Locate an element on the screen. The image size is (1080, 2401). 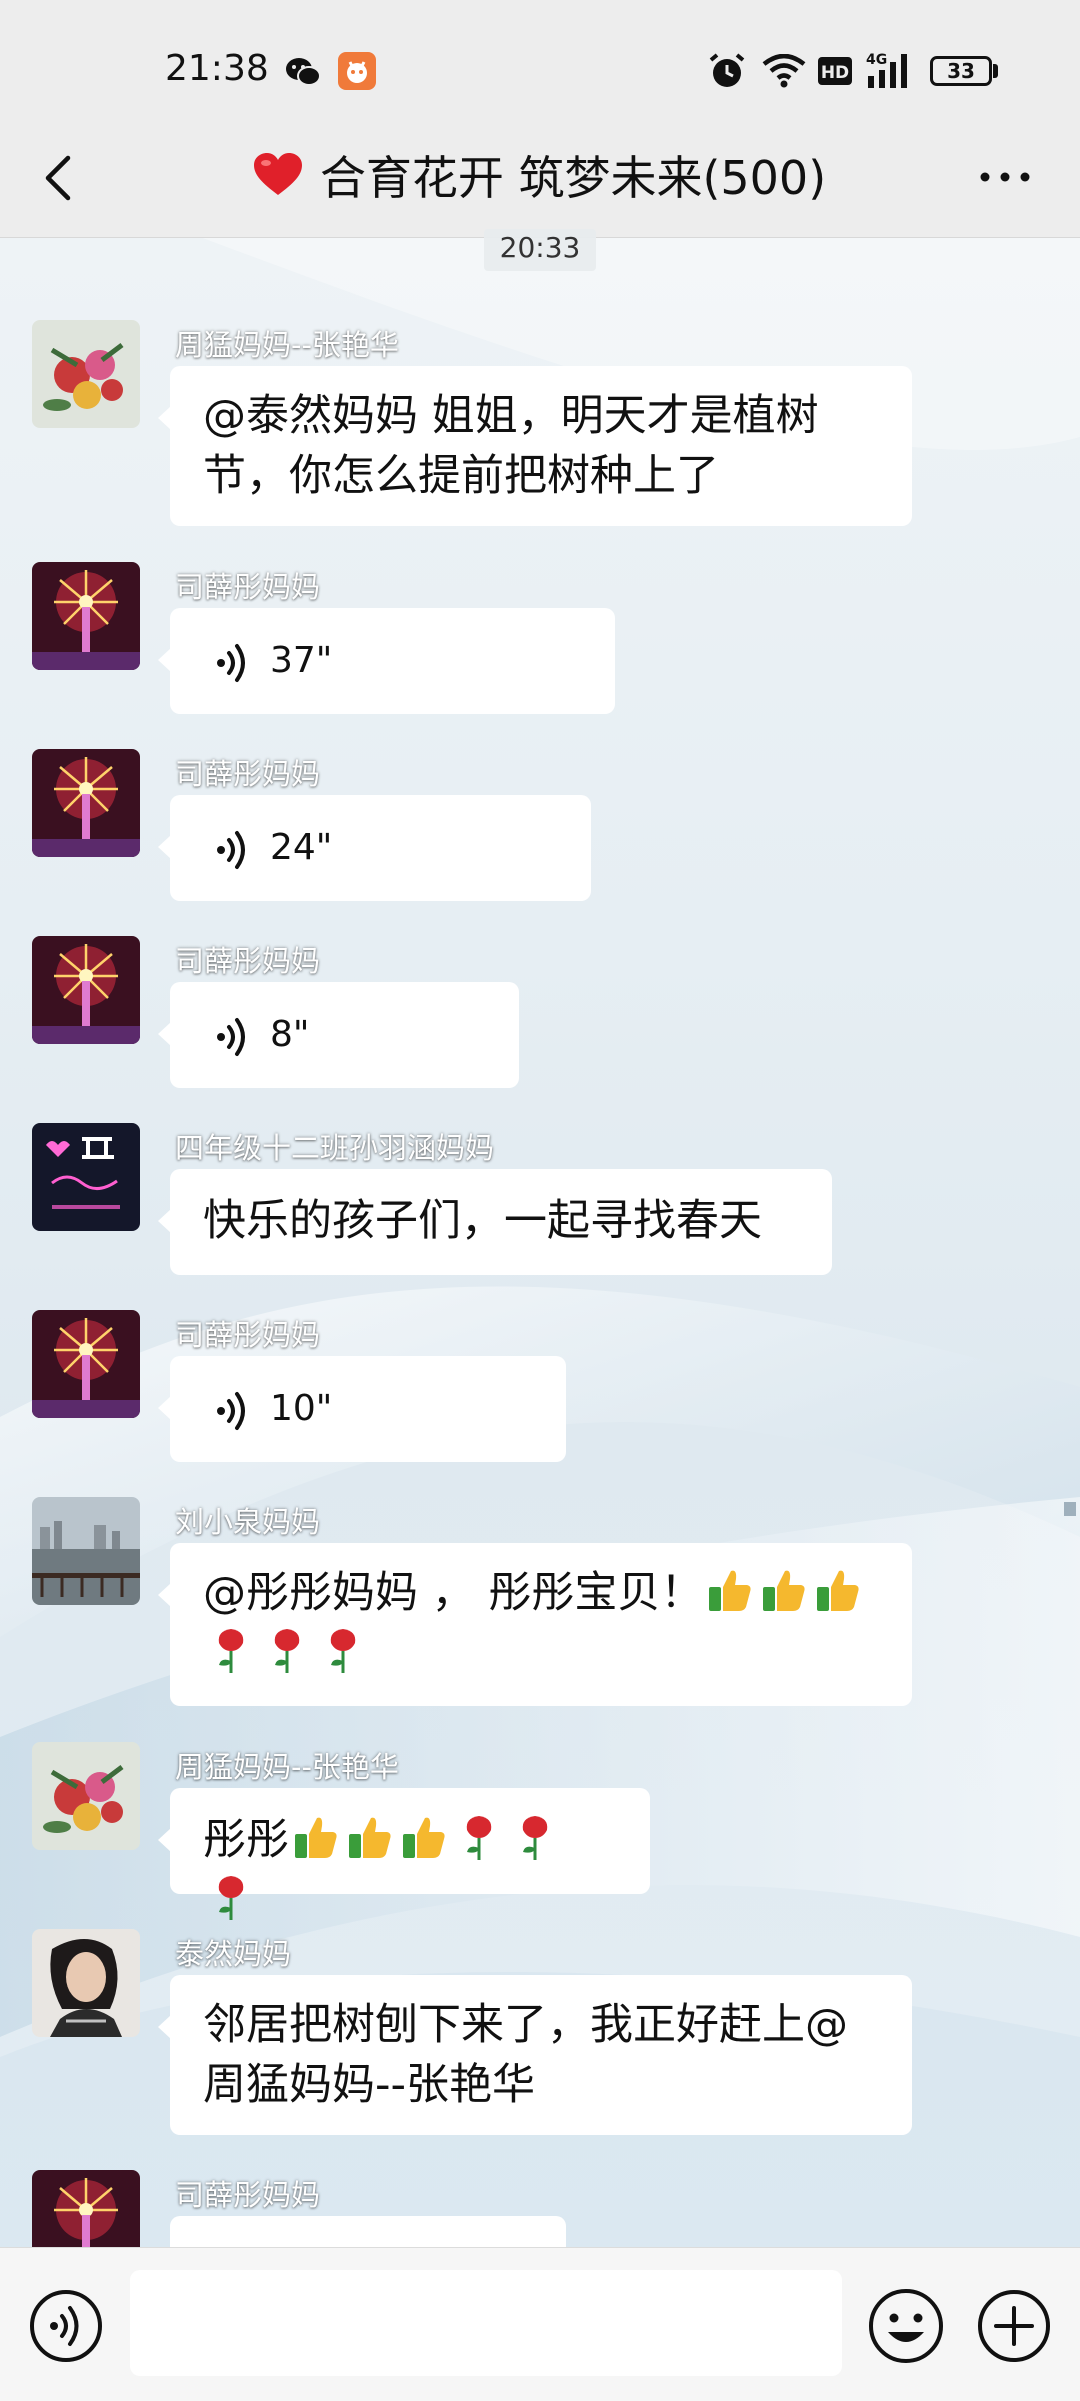
hd-icon: HD is located at coordinates (835, 71).